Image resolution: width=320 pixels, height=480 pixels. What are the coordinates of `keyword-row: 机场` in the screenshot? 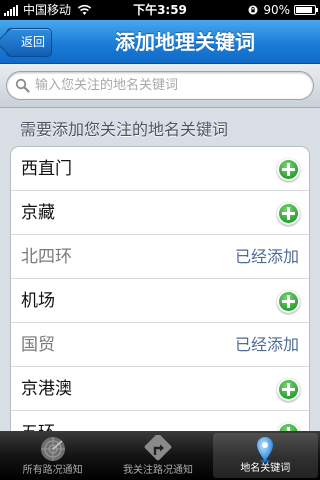 It's located at (160, 301).